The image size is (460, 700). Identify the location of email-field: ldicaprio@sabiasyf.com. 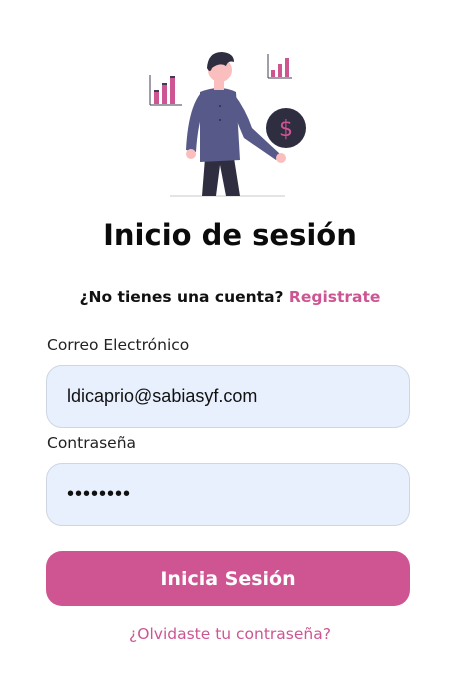
(228, 396).